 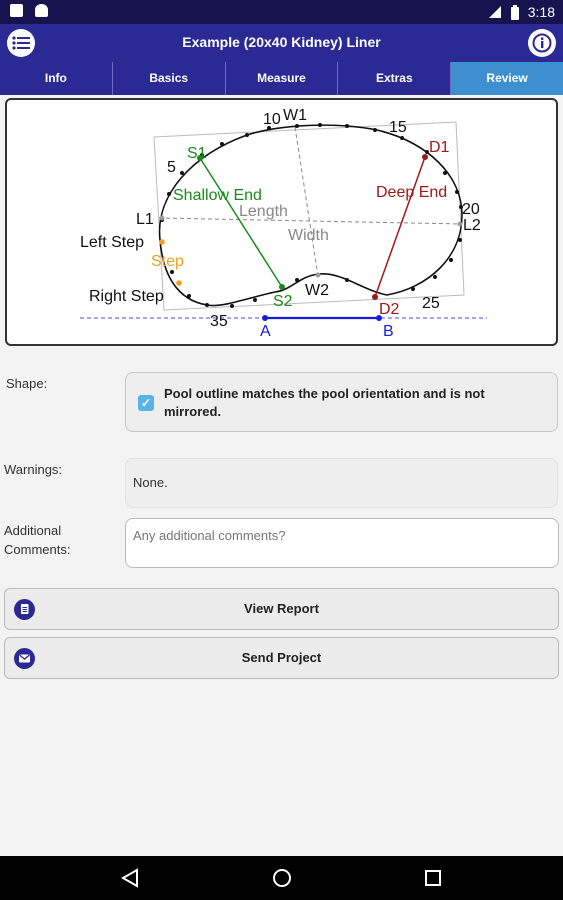 I want to click on comments-input, so click(x=342, y=543).